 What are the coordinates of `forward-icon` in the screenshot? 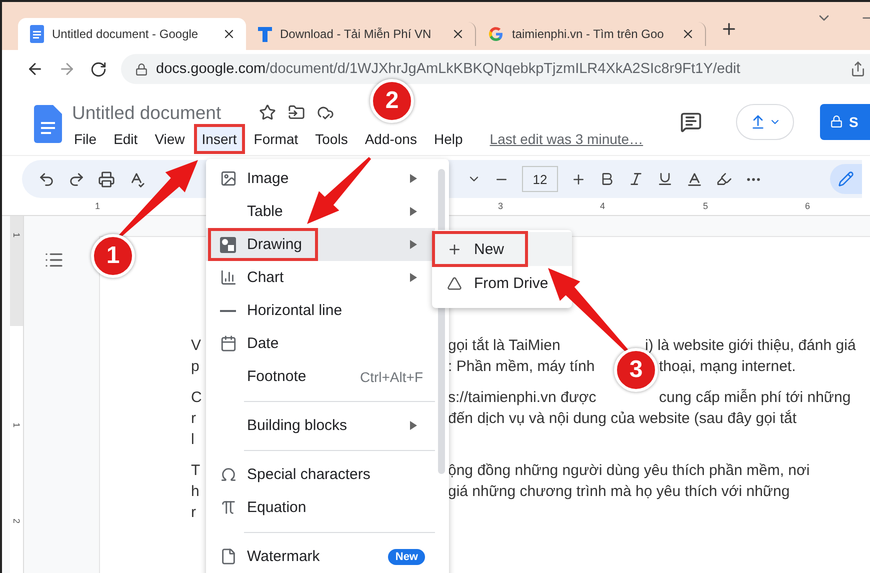 It's located at (67, 69).